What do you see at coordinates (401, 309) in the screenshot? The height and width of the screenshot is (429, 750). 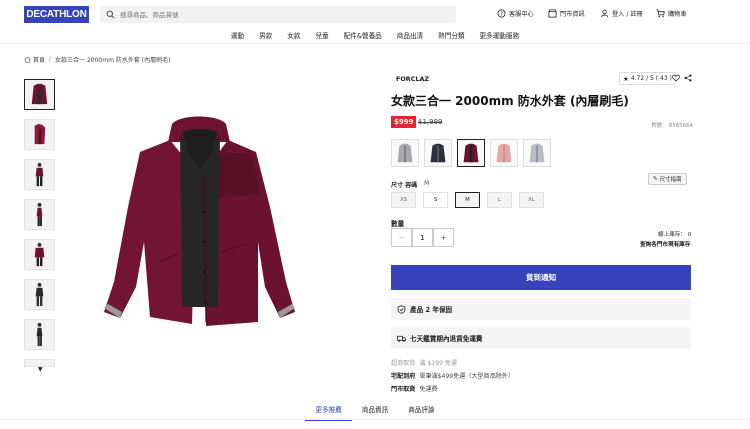 I see `shield-check-icon` at bounding box center [401, 309].